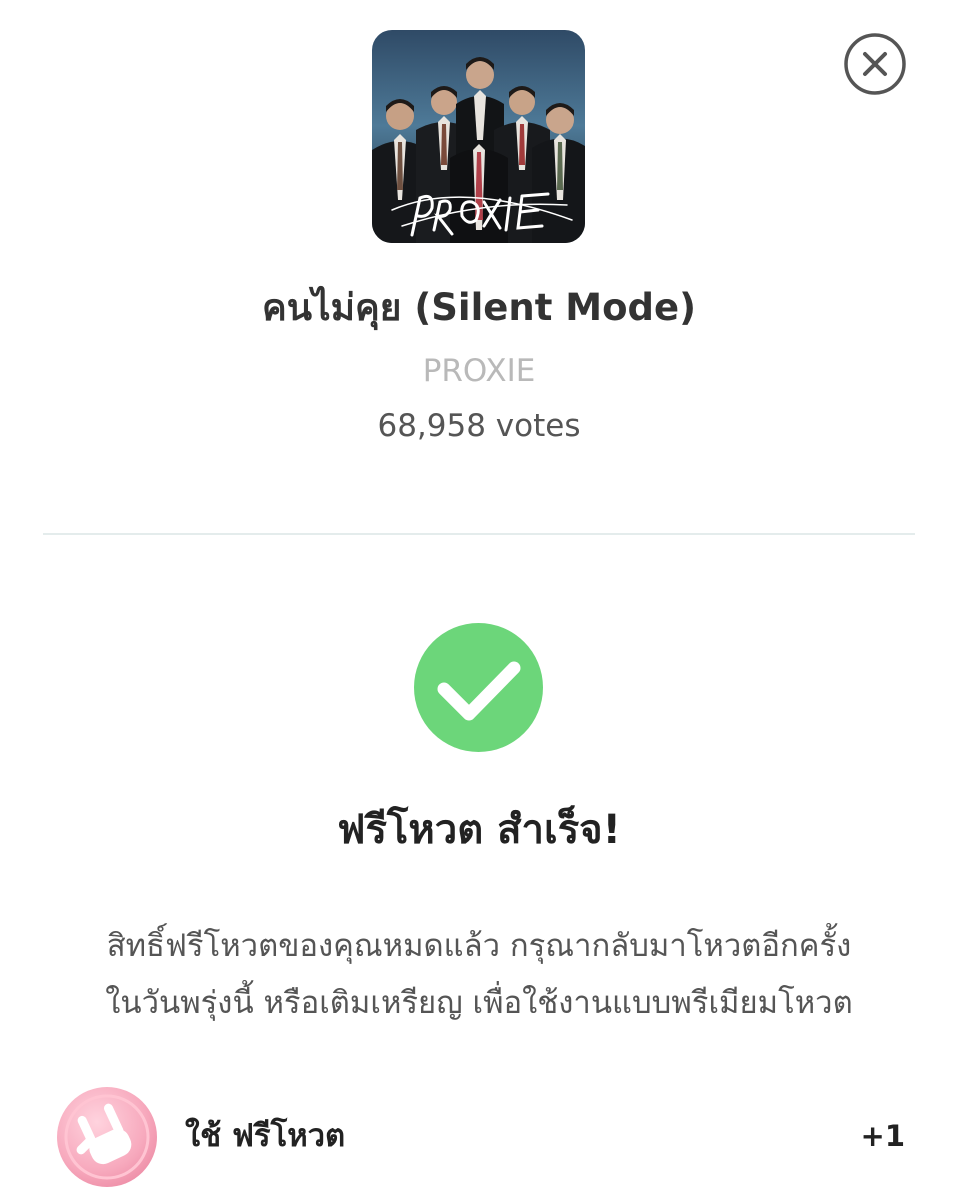 The height and width of the screenshot is (1200, 958). What do you see at coordinates (478, 687) in the screenshot?
I see `check-circle-icon` at bounding box center [478, 687].